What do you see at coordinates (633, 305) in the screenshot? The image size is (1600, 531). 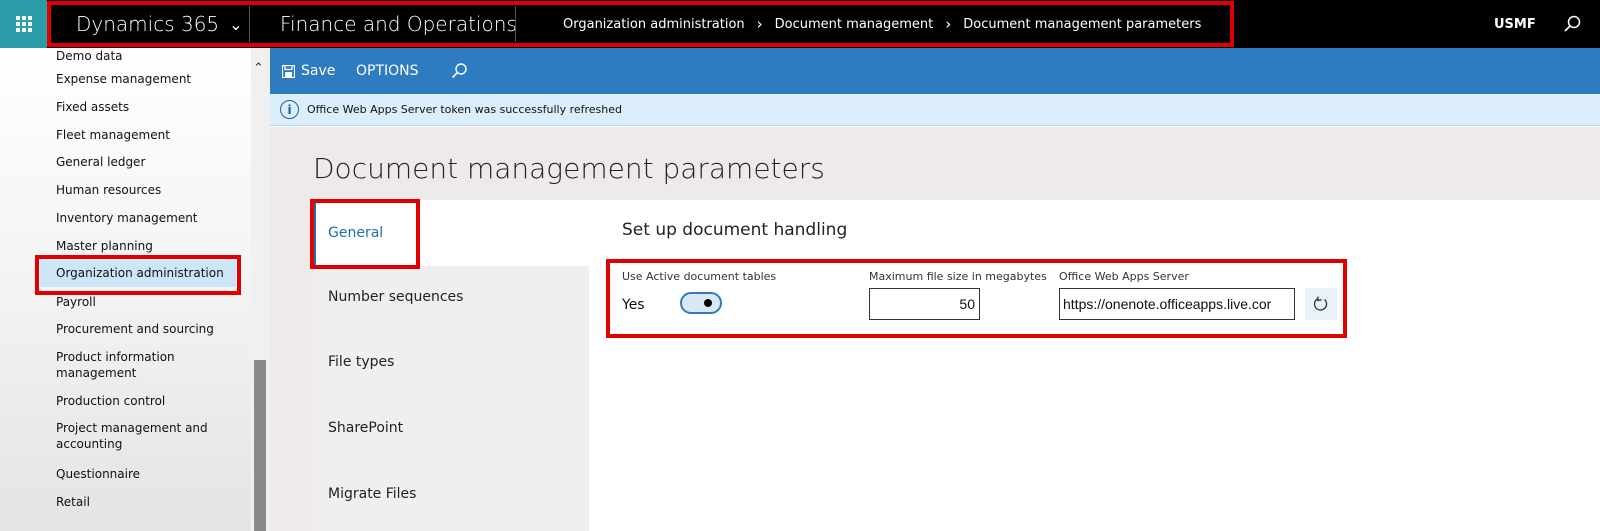 I see `active-tables-value: Yes` at bounding box center [633, 305].